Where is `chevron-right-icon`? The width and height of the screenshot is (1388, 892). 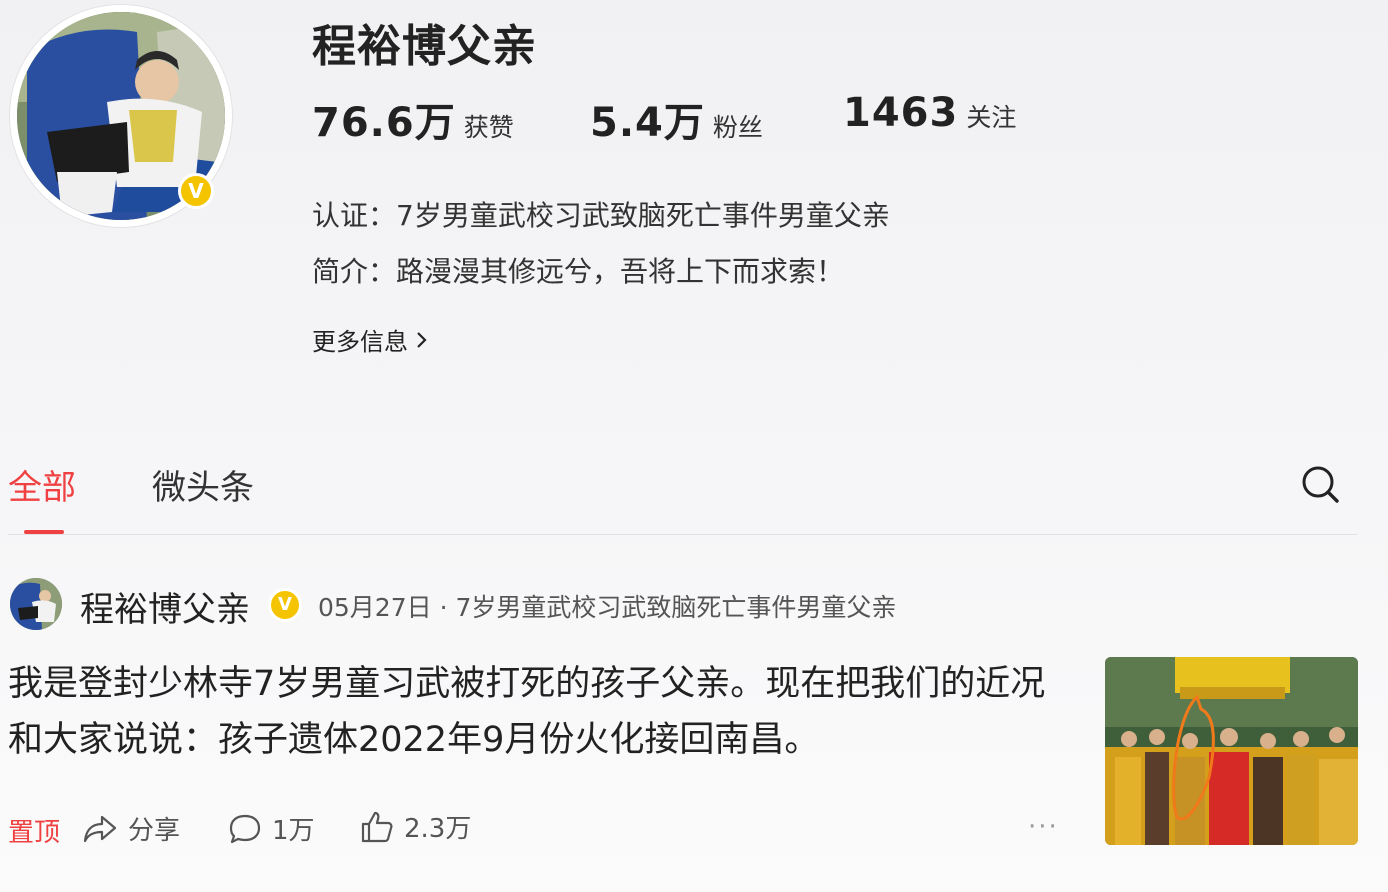
chevron-right-icon is located at coordinates (422, 340).